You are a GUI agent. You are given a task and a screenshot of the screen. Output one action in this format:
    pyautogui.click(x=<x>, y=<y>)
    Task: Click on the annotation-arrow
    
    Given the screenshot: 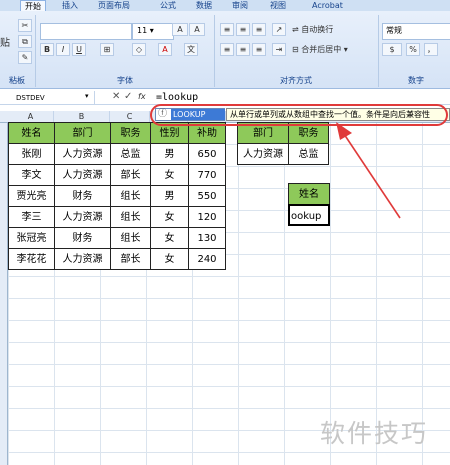 What is the action you would take?
    pyautogui.click(x=368, y=170)
    